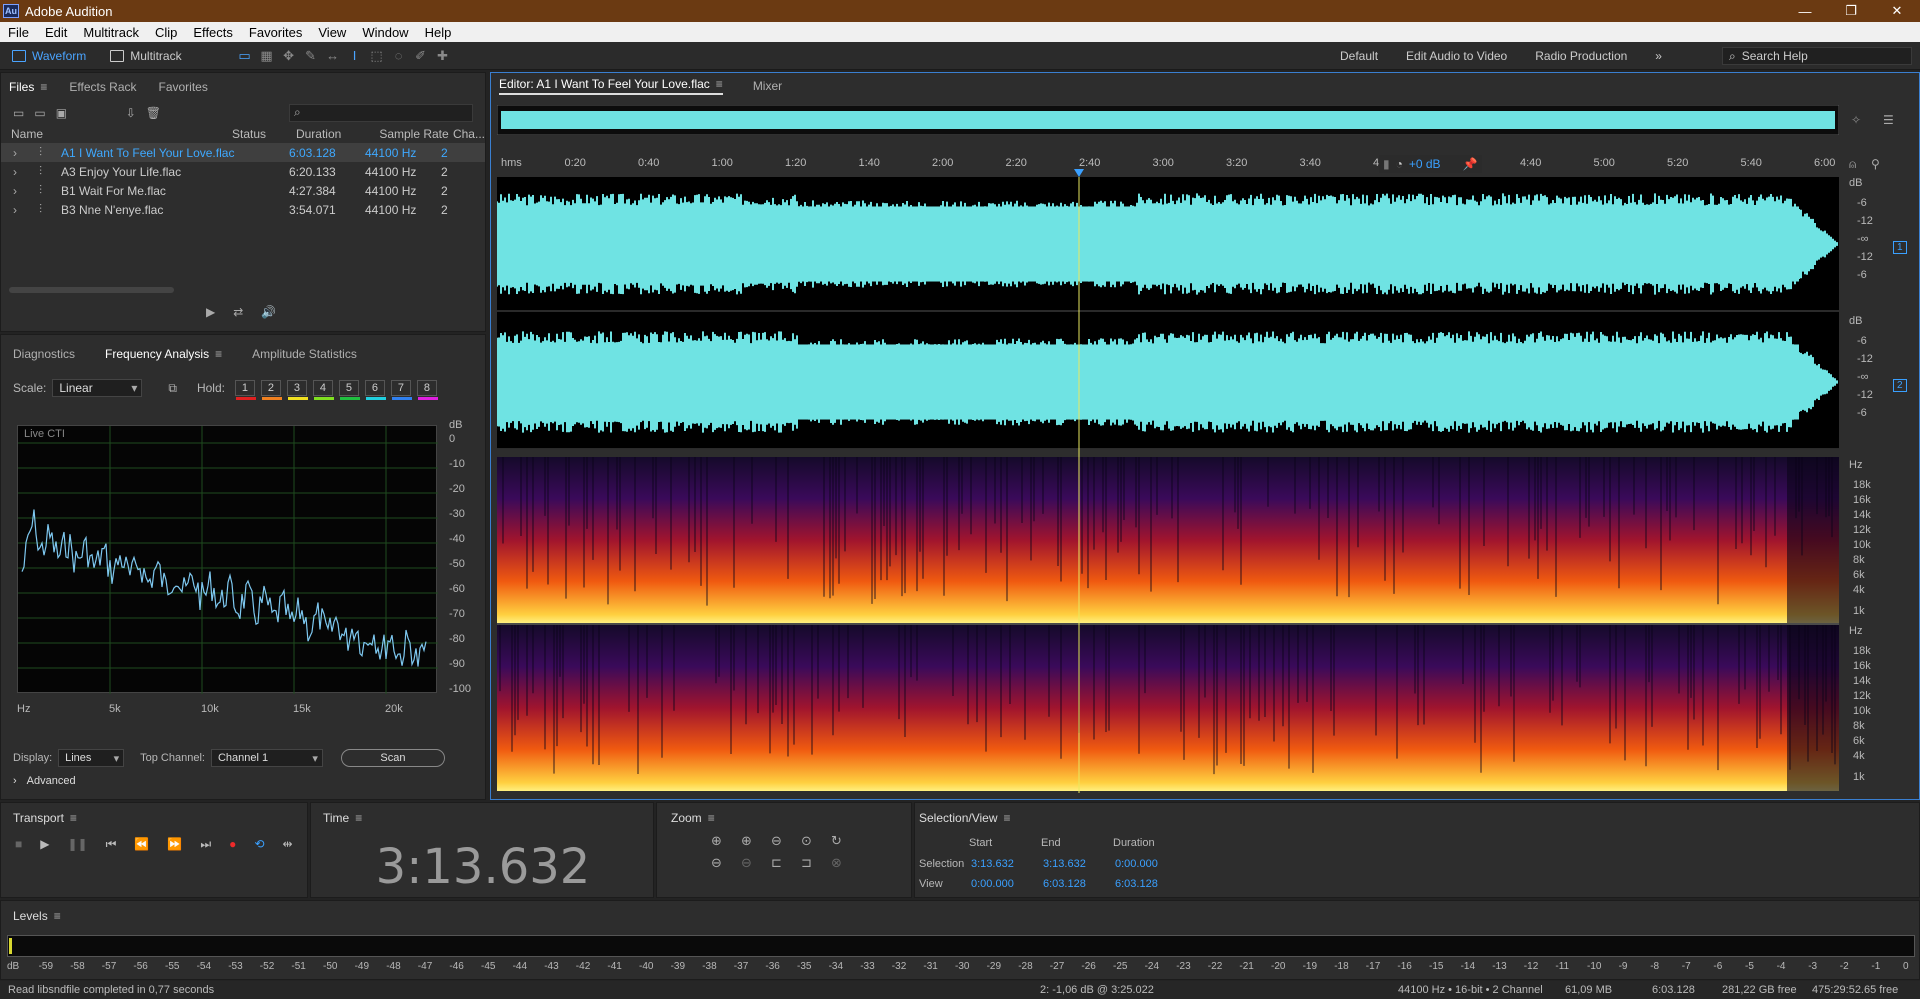  I want to click on hold-button-7: 7, so click(401, 390).